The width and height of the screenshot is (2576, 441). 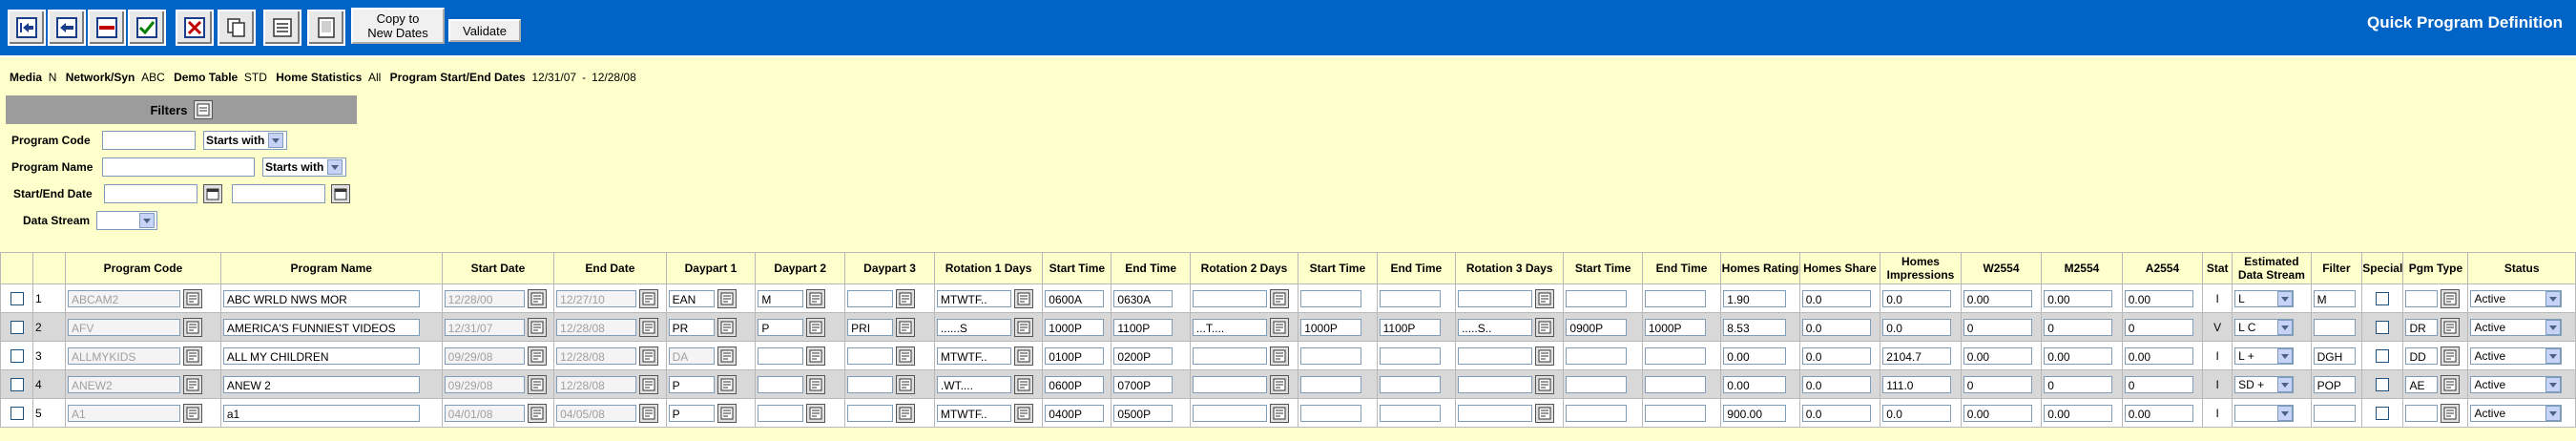 I want to click on filter-input: M, so click(x=2334, y=298).